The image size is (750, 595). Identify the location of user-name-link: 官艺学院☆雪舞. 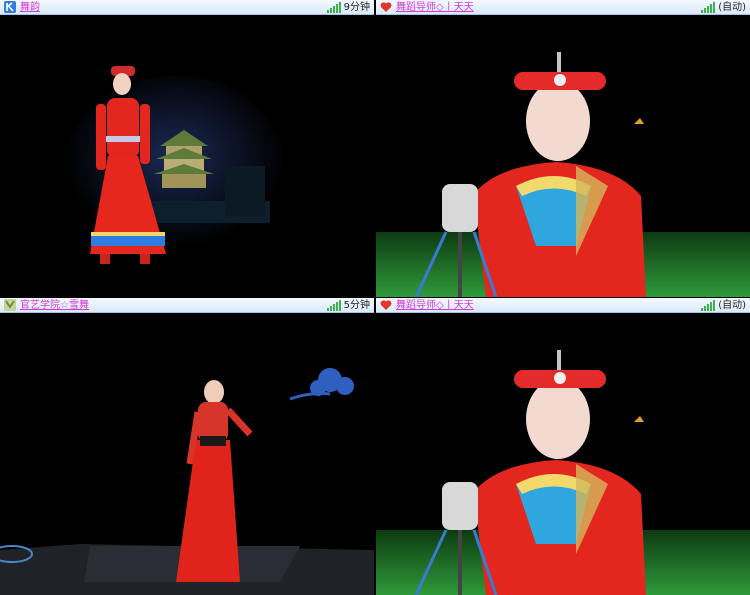
(173, 305).